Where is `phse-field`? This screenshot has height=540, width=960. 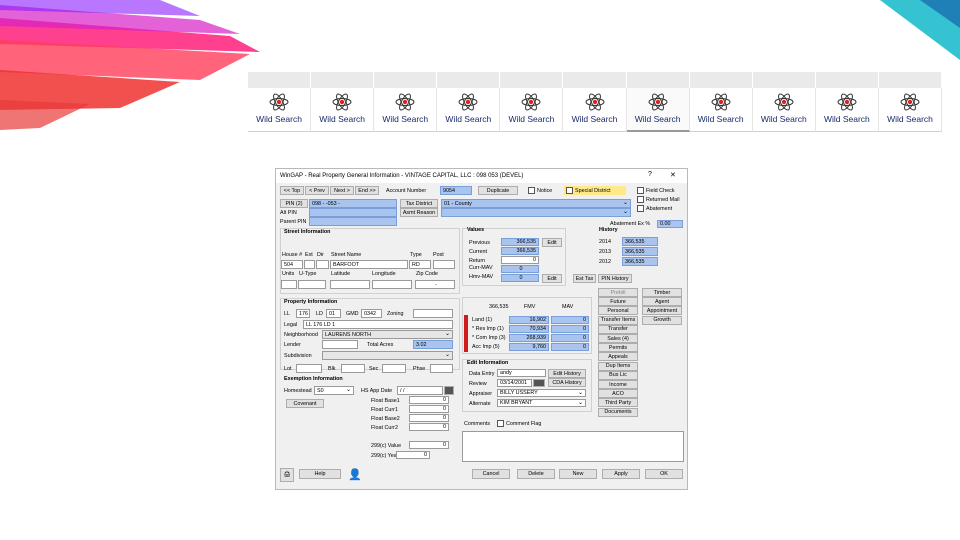 phse-field is located at coordinates (441, 368).